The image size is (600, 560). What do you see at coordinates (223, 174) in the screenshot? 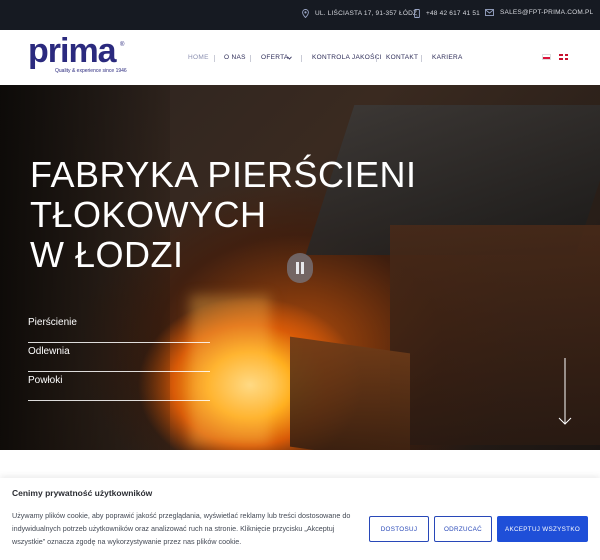
I see `hero-title-line: FABRYKA PIERŚCIENI` at bounding box center [223, 174].